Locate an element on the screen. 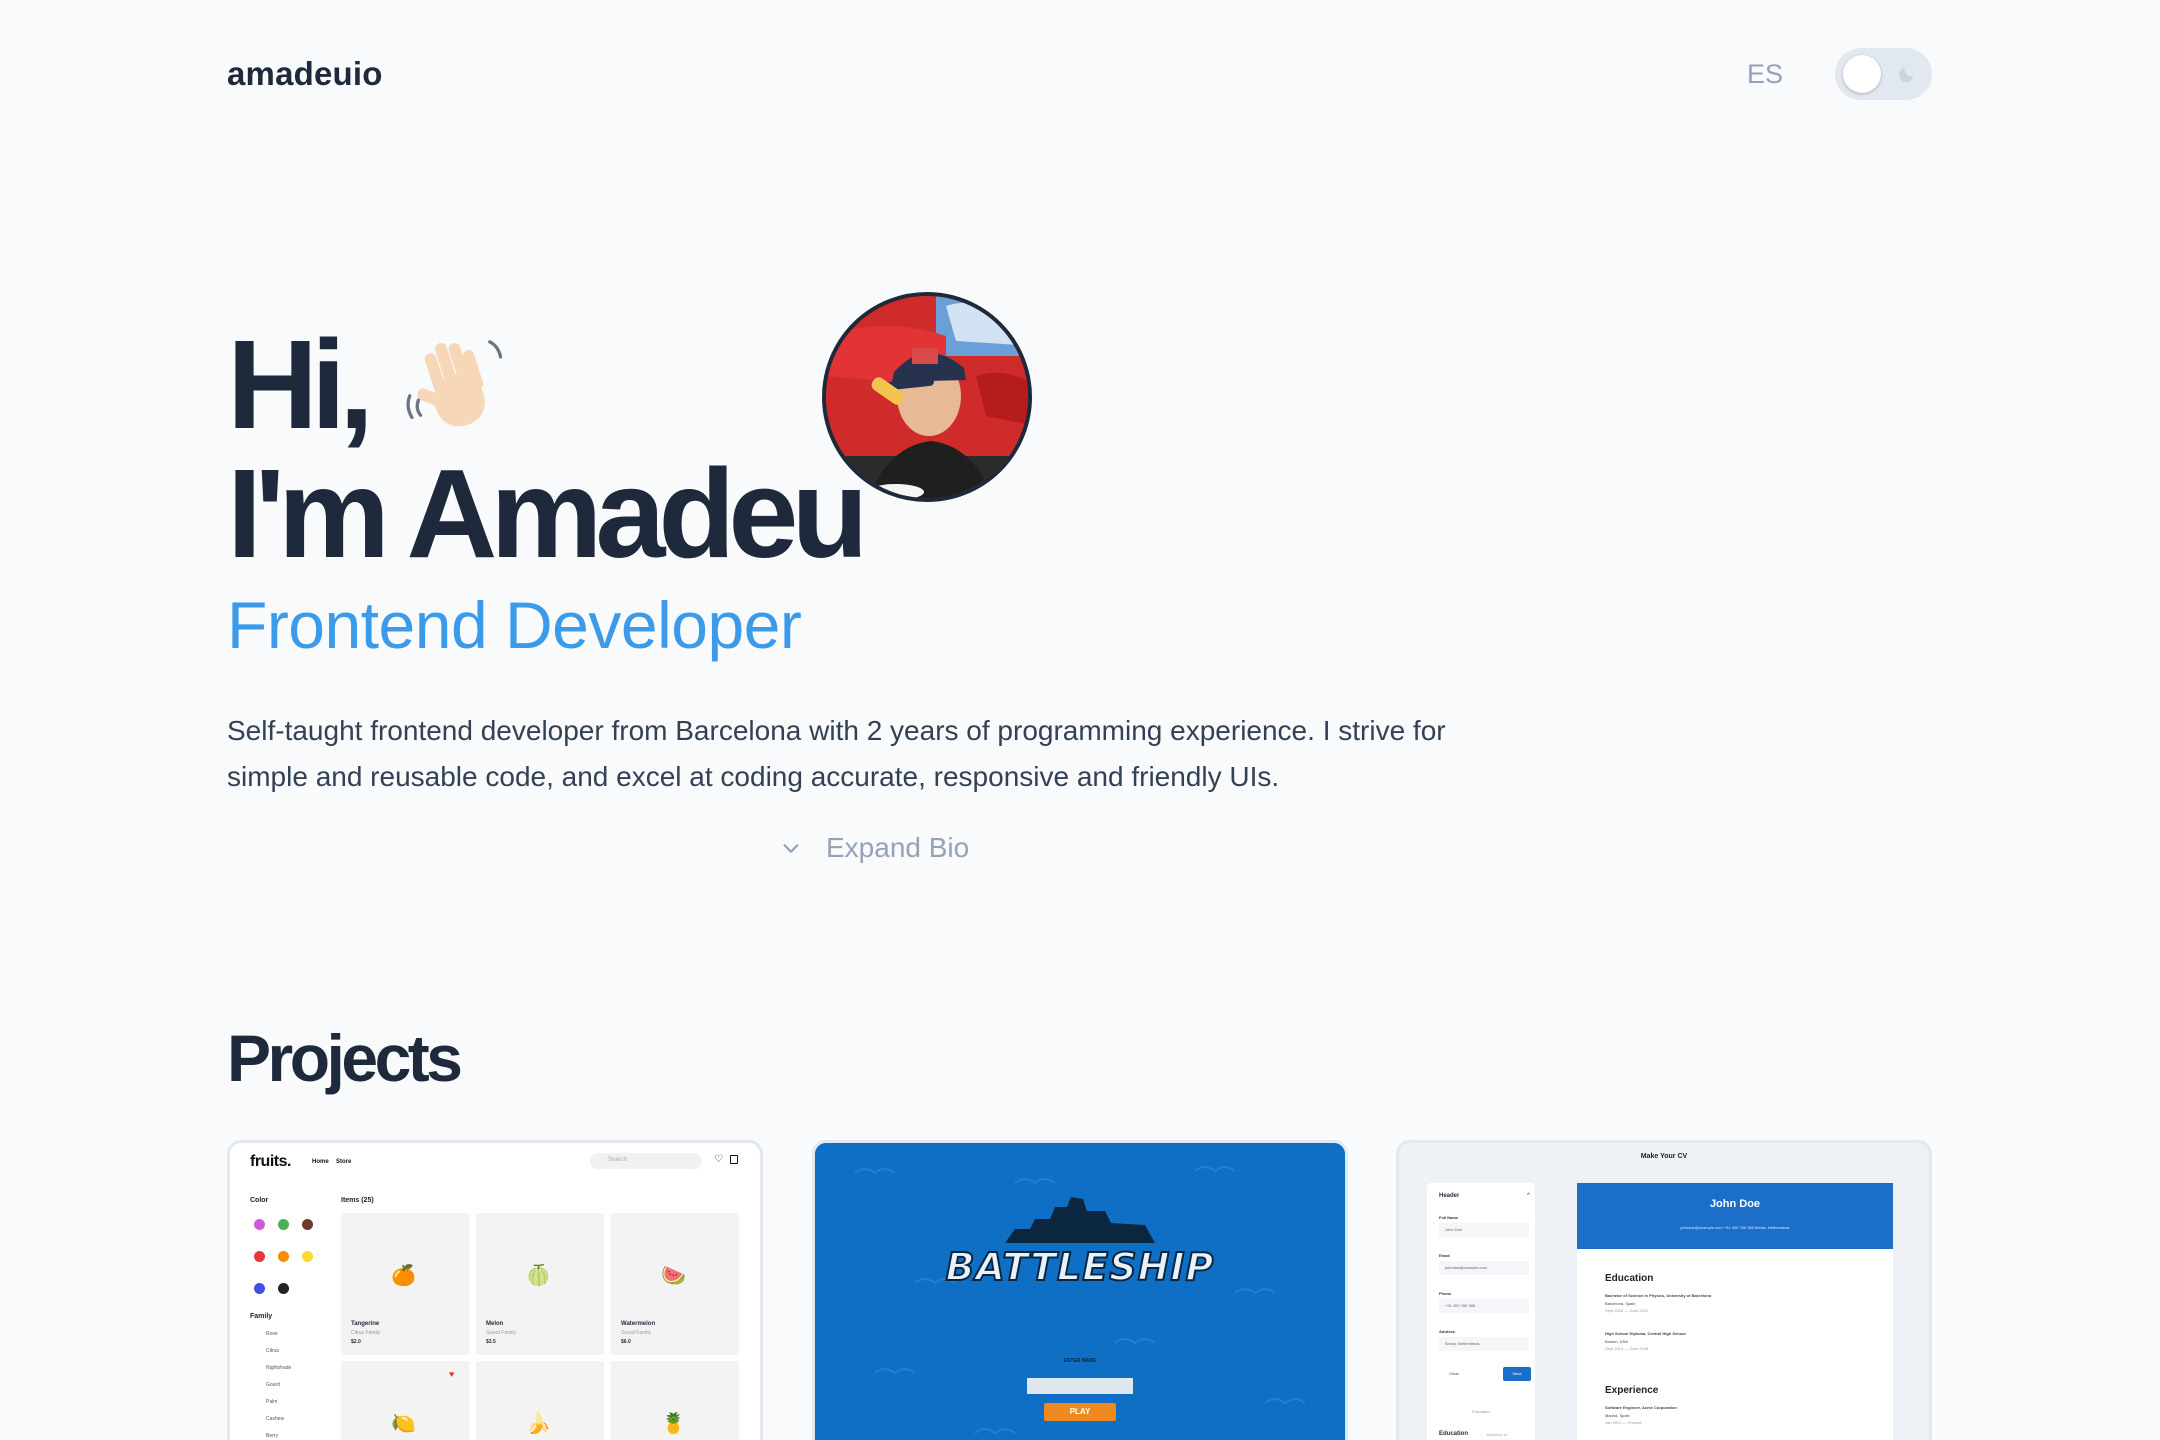 This screenshot has height=1440, width=2160. cv-app-title: Make Your CV is located at coordinates (1664, 1156).